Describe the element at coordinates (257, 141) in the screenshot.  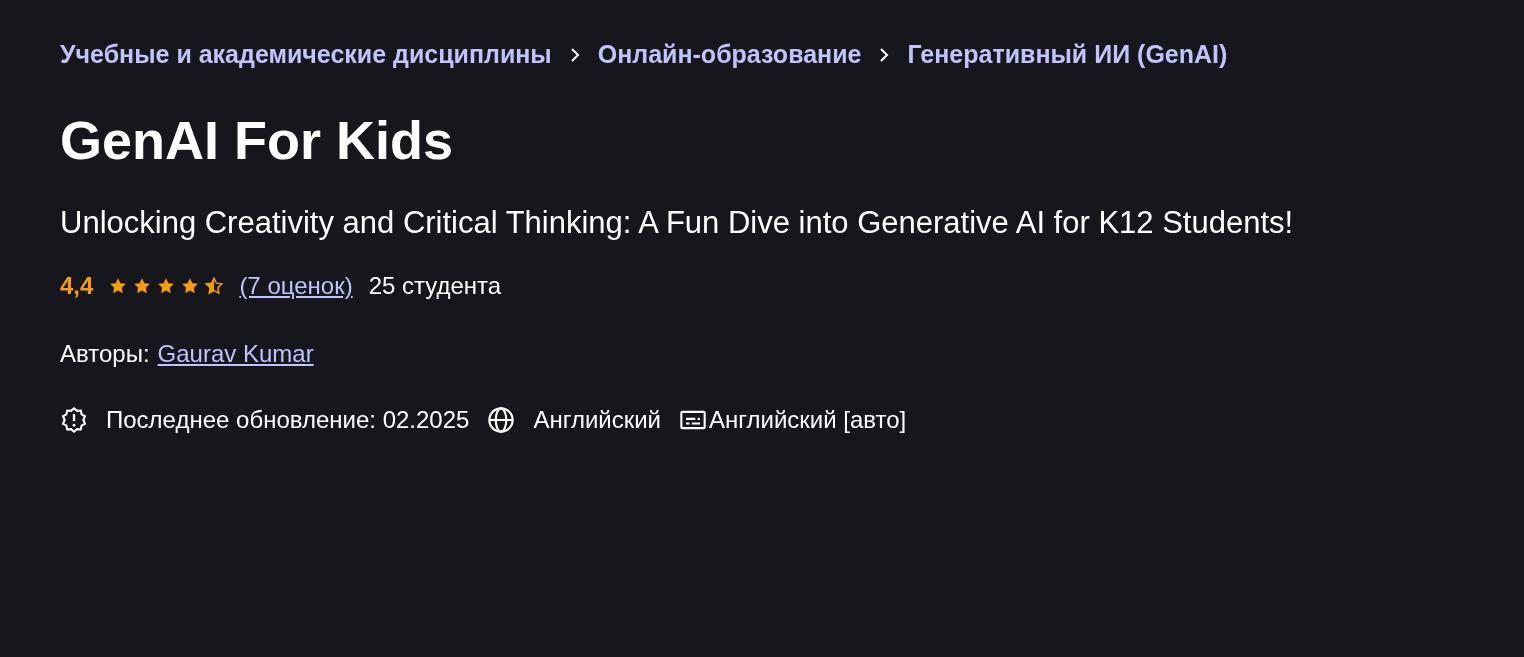
I see `course-title: GenAI For Kids` at that location.